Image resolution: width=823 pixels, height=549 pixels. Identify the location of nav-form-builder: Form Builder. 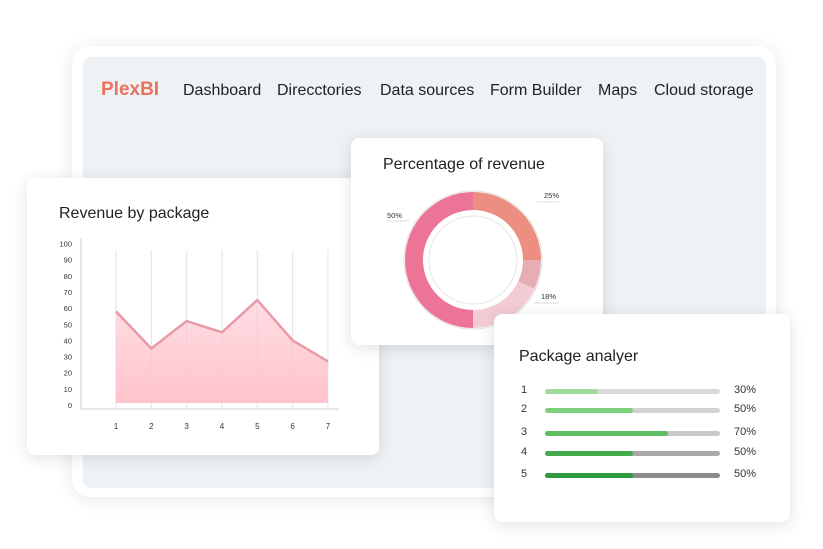
(536, 91).